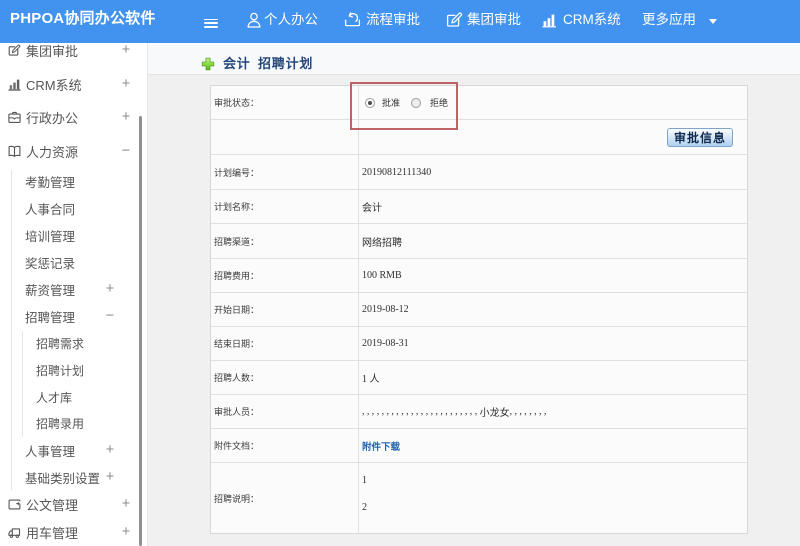 This screenshot has height=546, width=800. What do you see at coordinates (50, 263) in the screenshot?
I see `sidebar-item-label: 奖惩记录` at bounding box center [50, 263].